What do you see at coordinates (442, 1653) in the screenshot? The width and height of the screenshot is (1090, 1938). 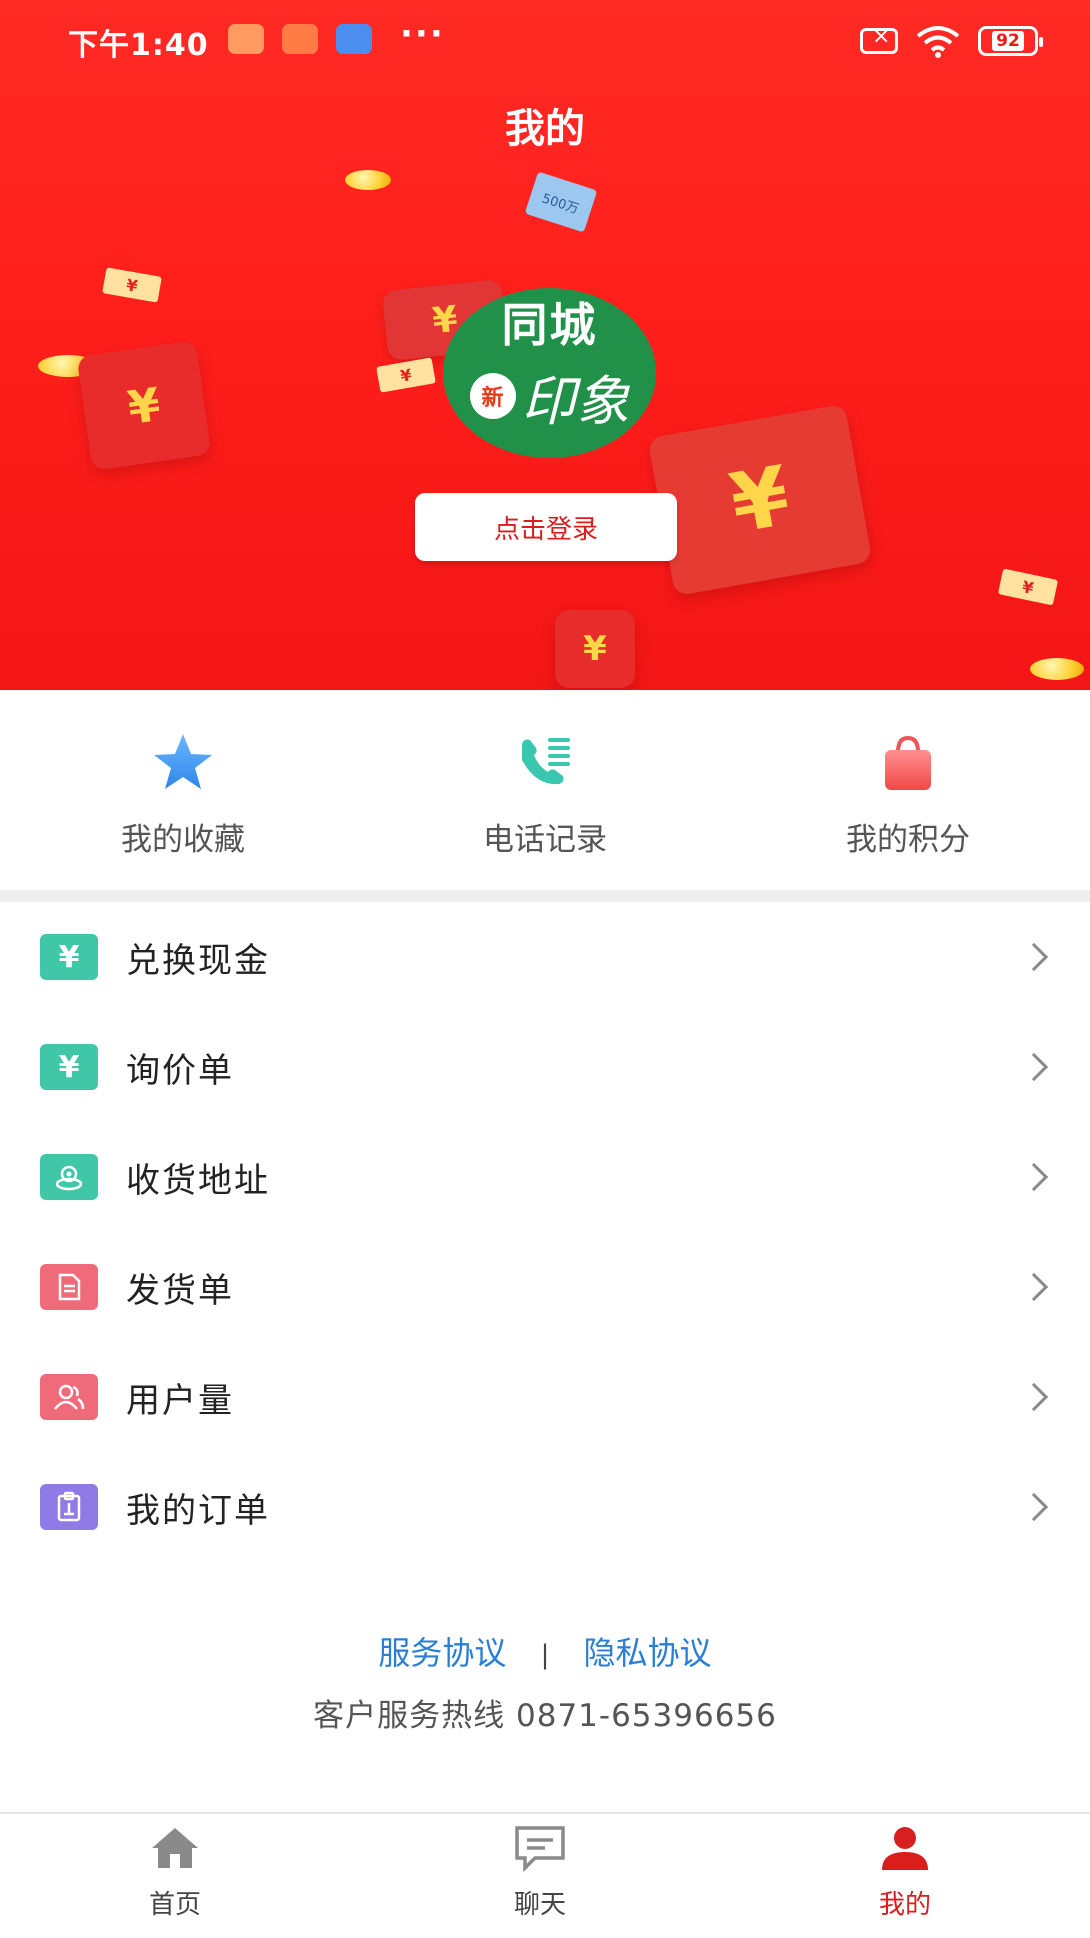 I see `service-agreement-link: 服务协议` at bounding box center [442, 1653].